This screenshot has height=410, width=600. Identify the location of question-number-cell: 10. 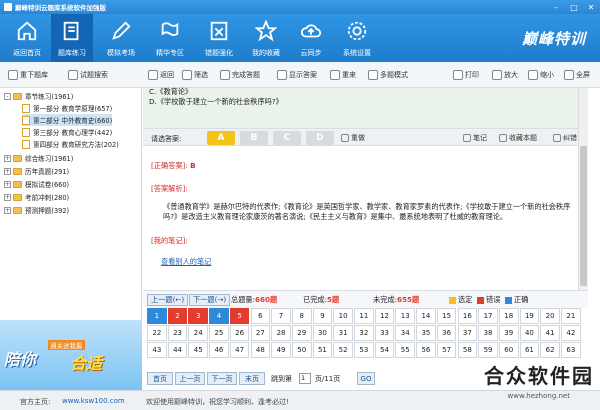
(343, 316).